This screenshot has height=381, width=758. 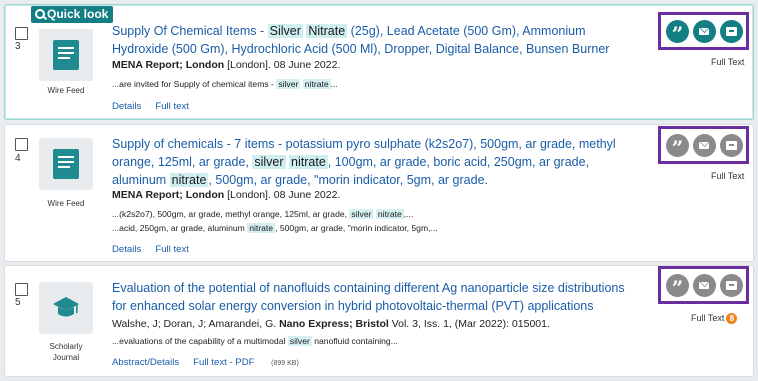 I want to click on result-number: 5, so click(x=18, y=302).